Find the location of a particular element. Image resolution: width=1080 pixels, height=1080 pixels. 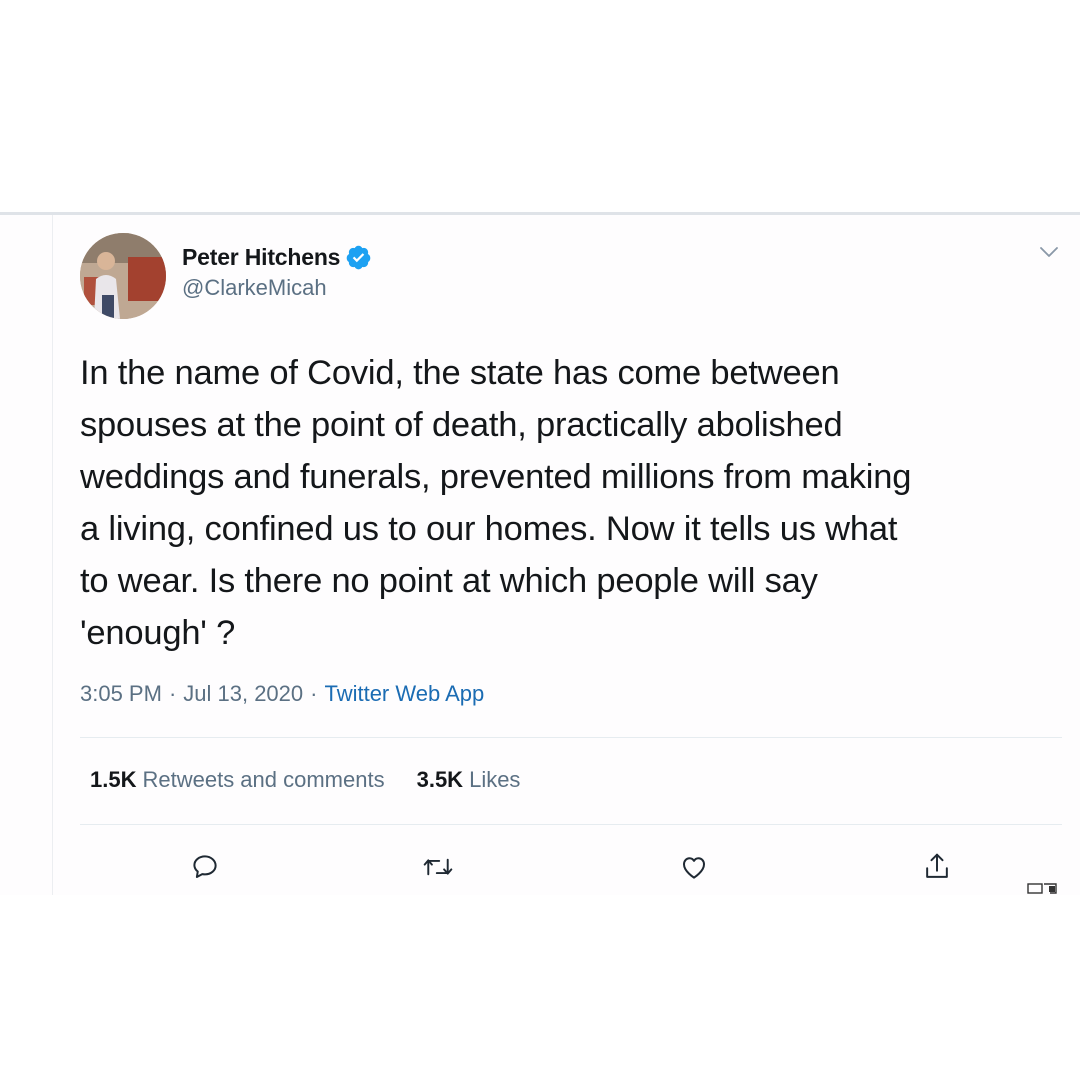

author-name-row: Peter Hitchens is located at coordinates (277, 257).